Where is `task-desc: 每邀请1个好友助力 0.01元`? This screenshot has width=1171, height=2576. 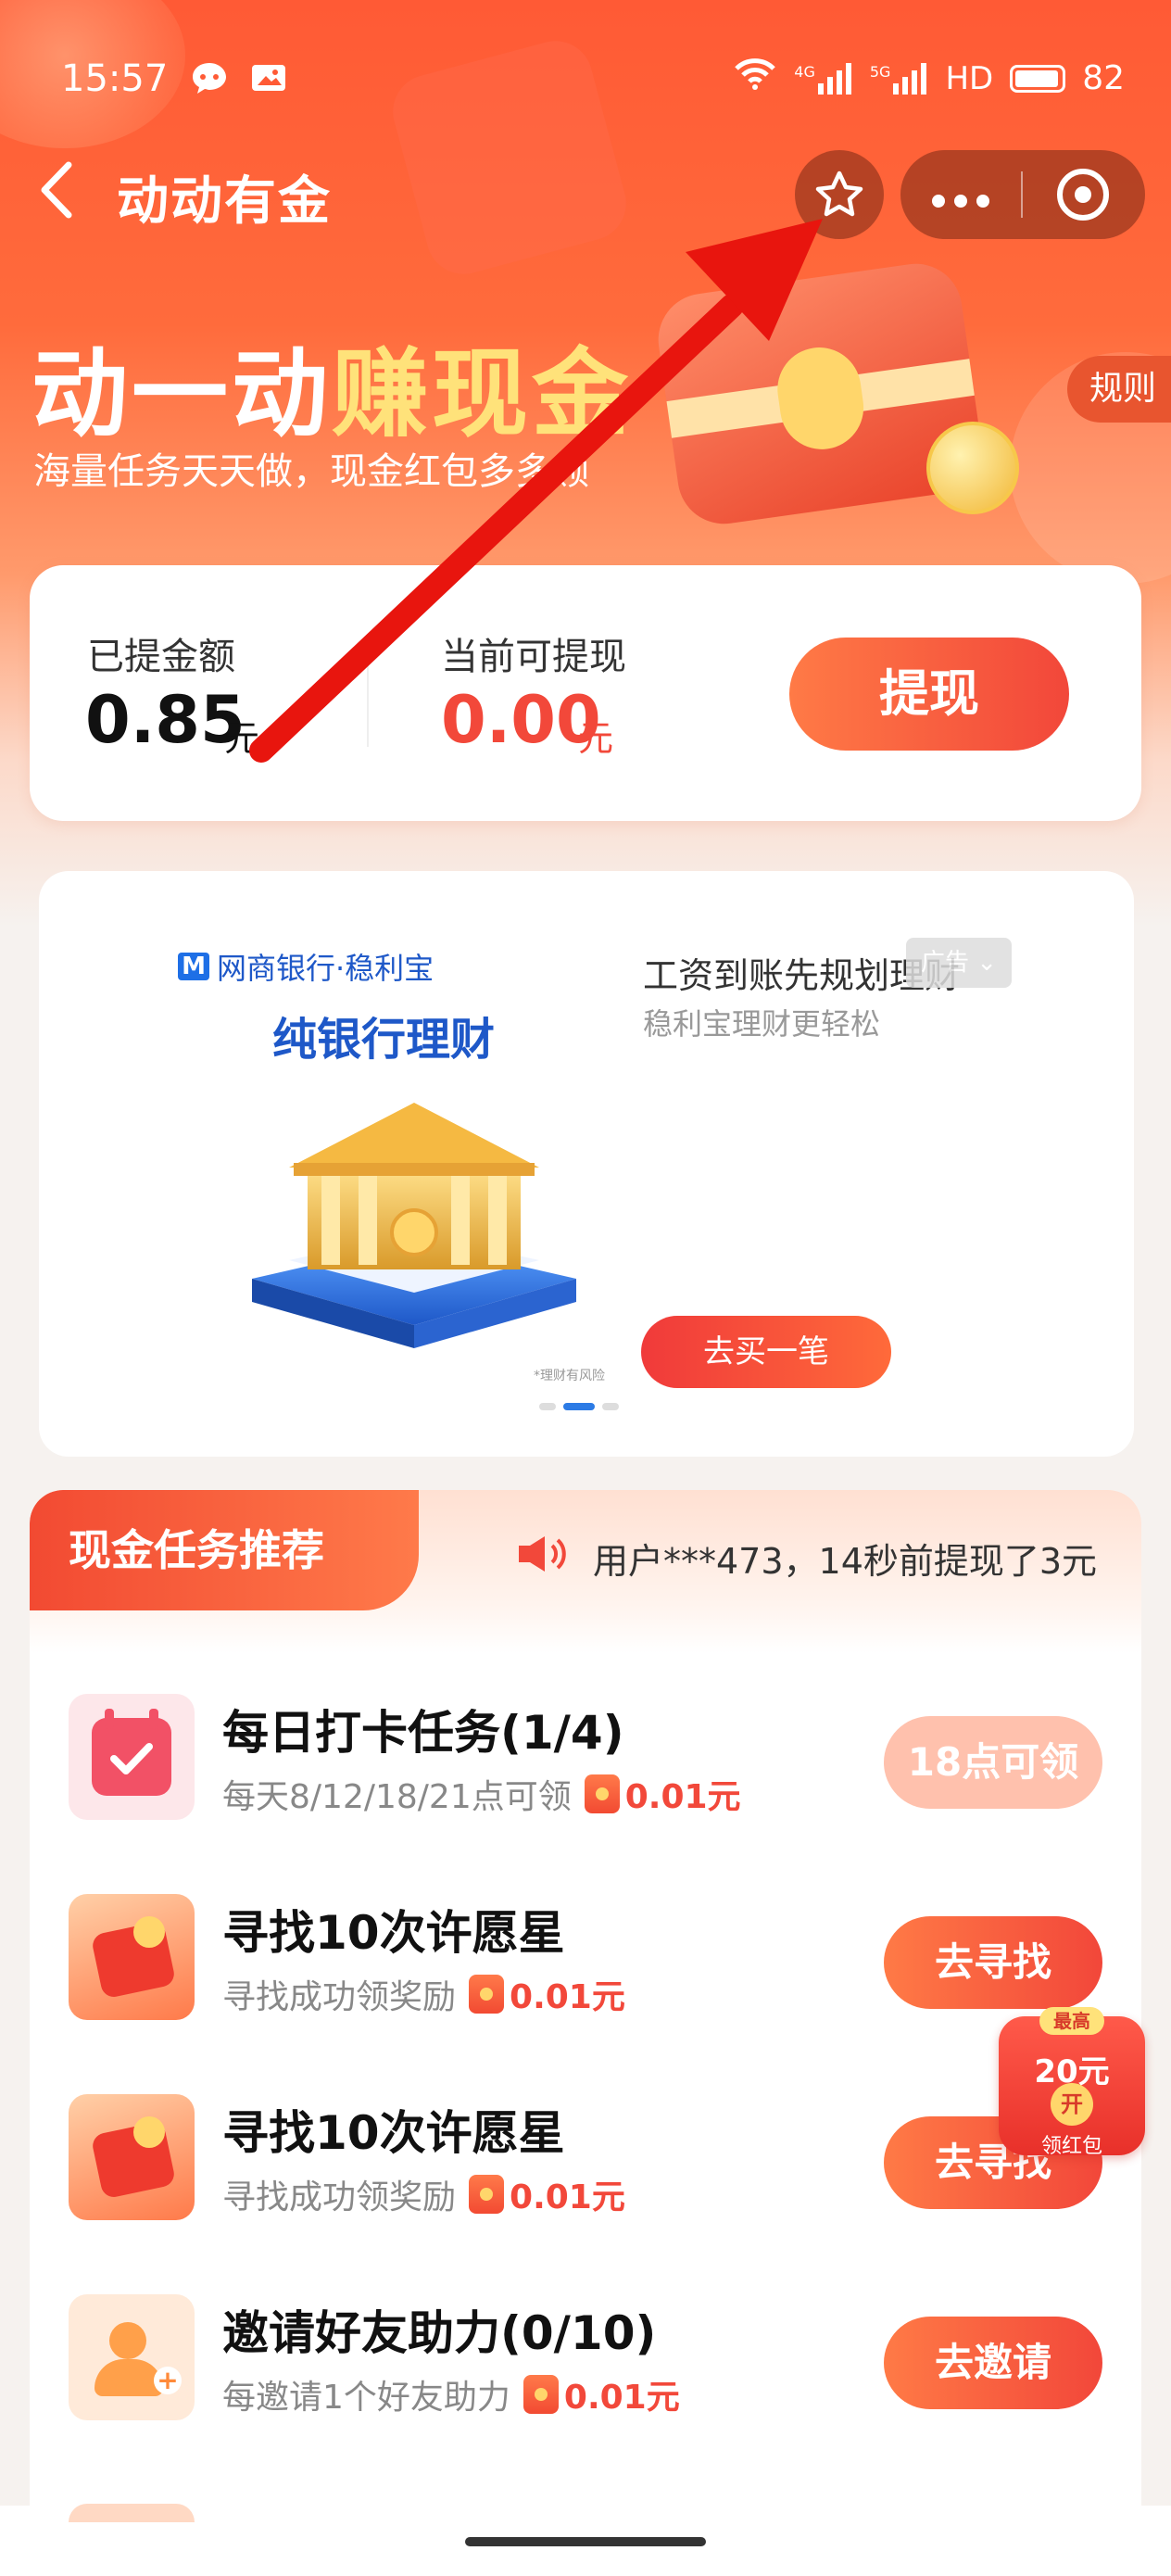
task-desc: 每邀请1个好友助力 0.01元 is located at coordinates (451, 2394).